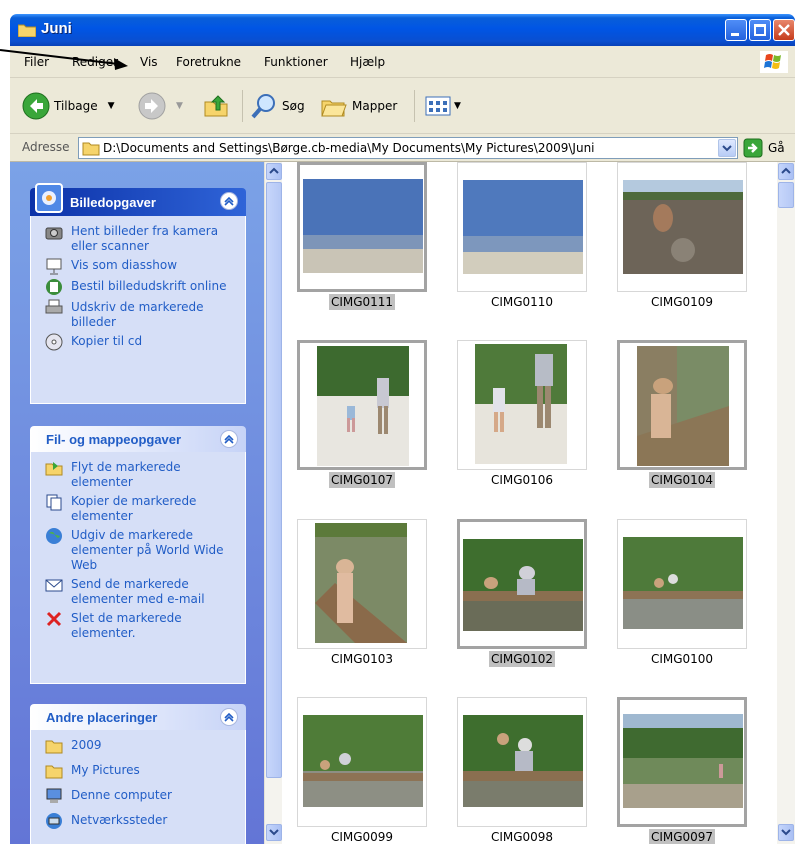  What do you see at coordinates (149, 62) in the screenshot?
I see `menu-view: Vis` at bounding box center [149, 62].